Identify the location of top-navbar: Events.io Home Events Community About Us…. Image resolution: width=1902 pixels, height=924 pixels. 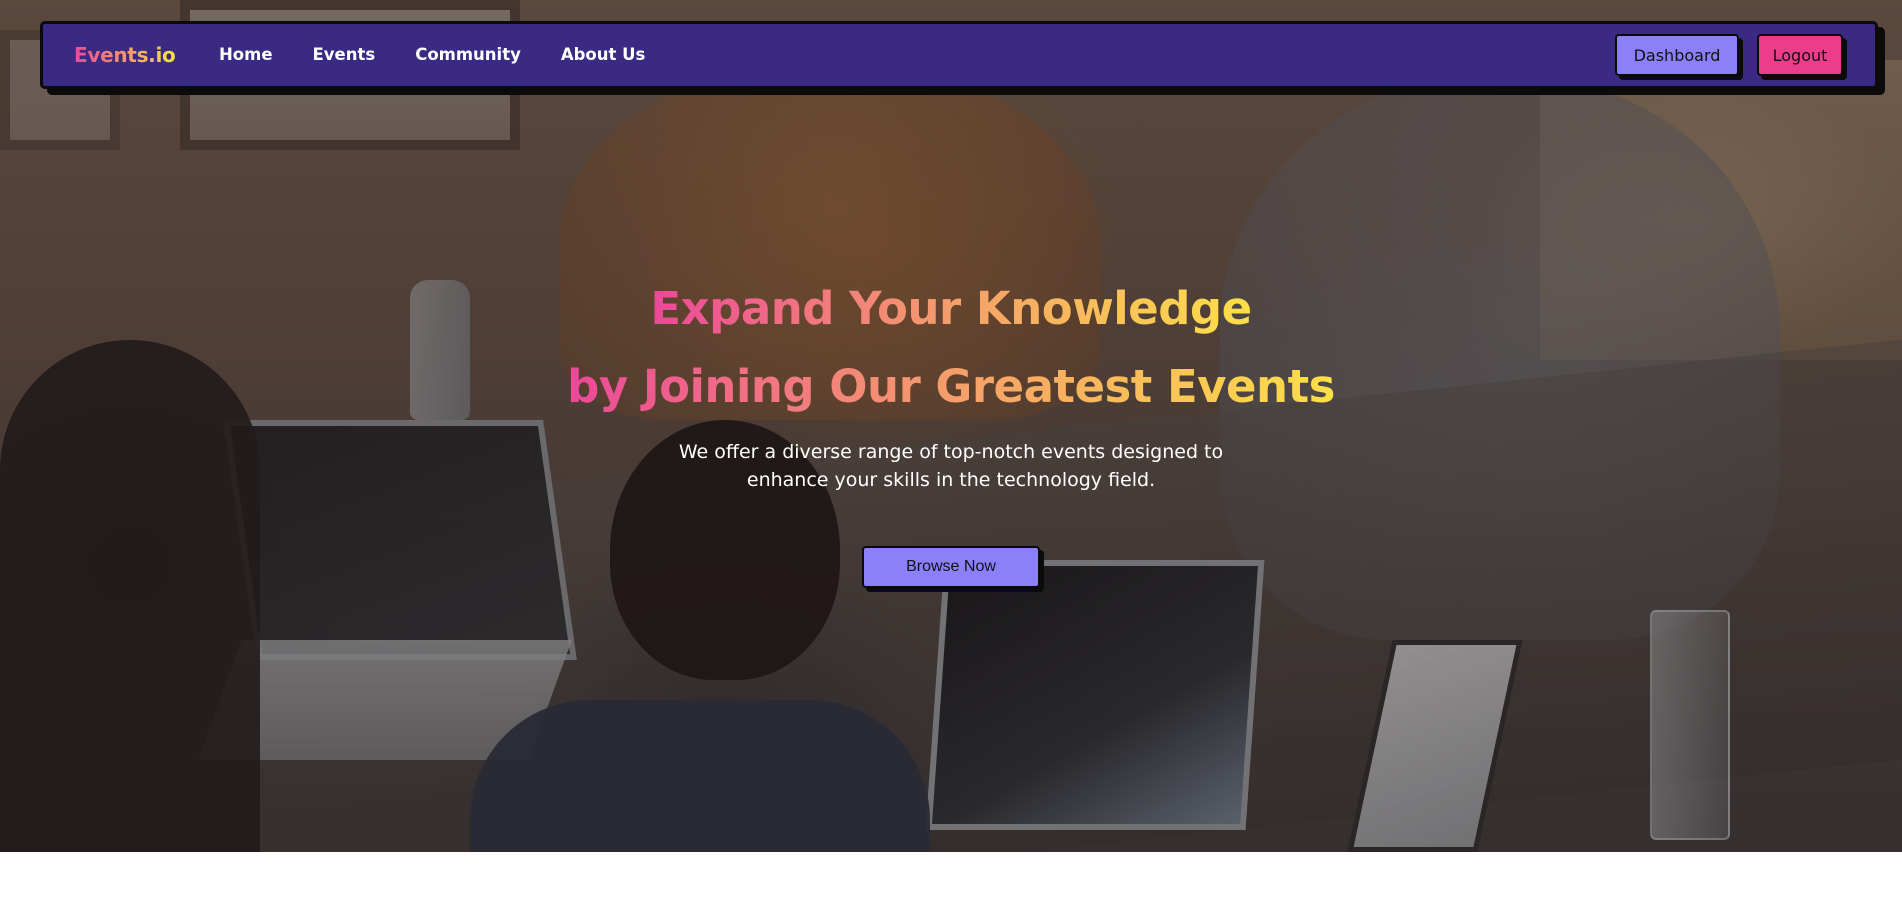
(959, 55).